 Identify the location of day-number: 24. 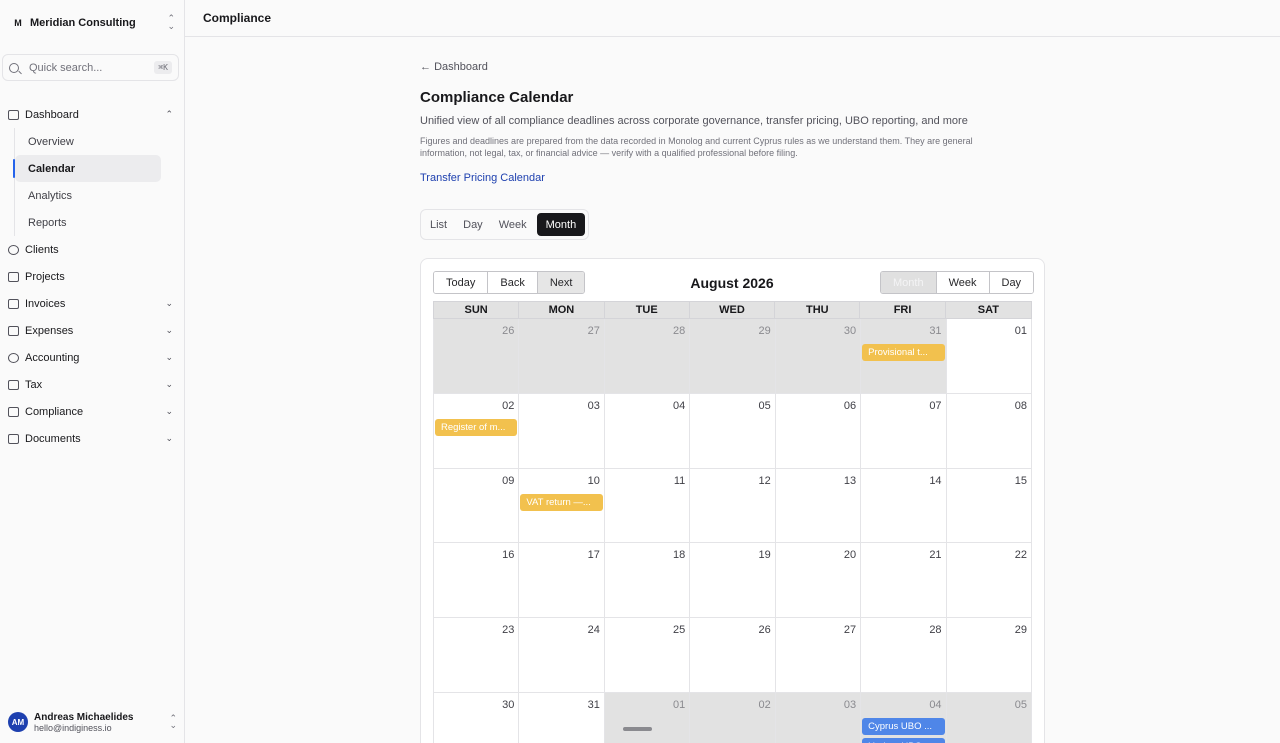
(594, 630).